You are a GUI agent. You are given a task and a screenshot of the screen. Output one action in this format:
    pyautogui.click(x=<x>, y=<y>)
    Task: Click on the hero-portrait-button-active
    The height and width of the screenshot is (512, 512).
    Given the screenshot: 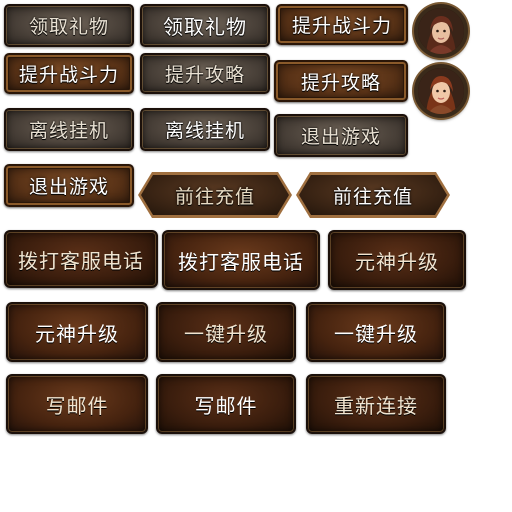 What is the action you would take?
    pyautogui.click(x=441, y=91)
    